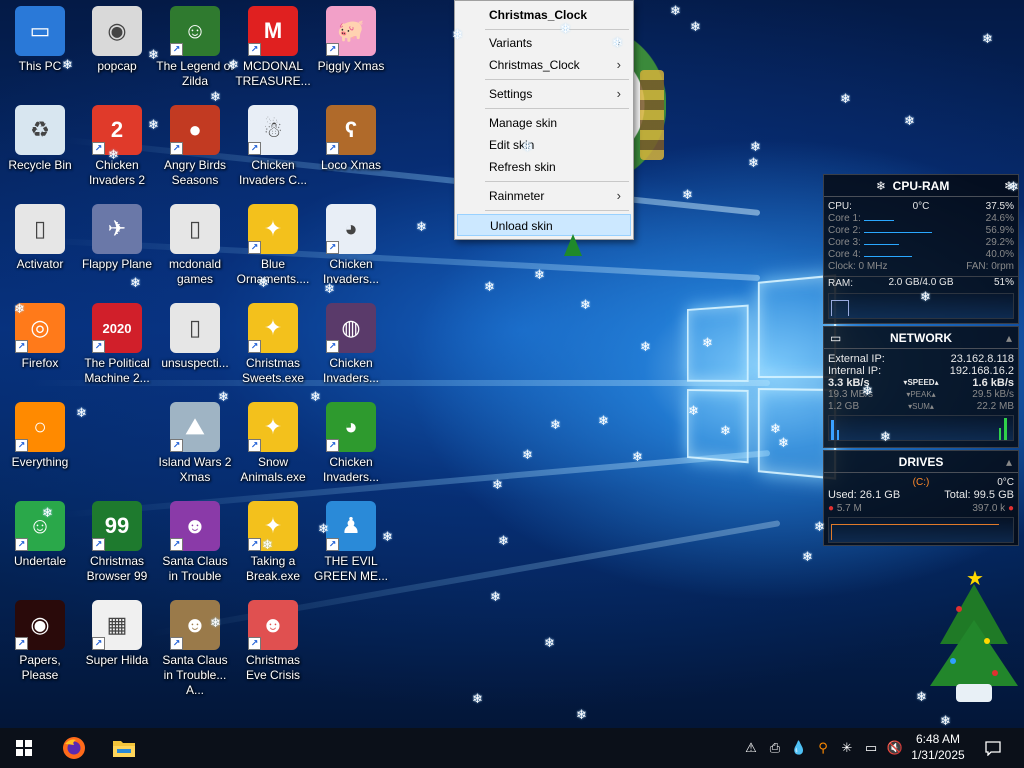  Describe the element at coordinates (195, 130) in the screenshot. I see `angry-birds-icon: ● ↗` at that location.